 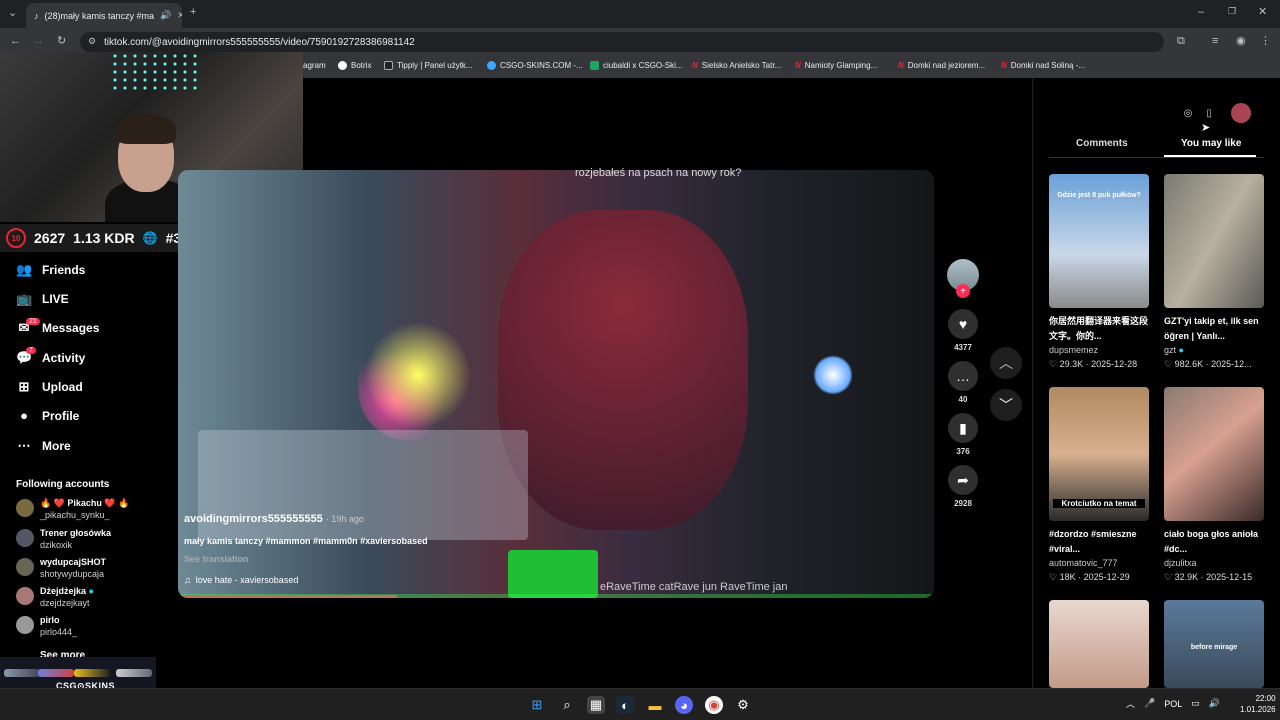 What do you see at coordinates (179, 15) in the screenshot?
I see `tab-close-icon: ✕` at bounding box center [179, 15].